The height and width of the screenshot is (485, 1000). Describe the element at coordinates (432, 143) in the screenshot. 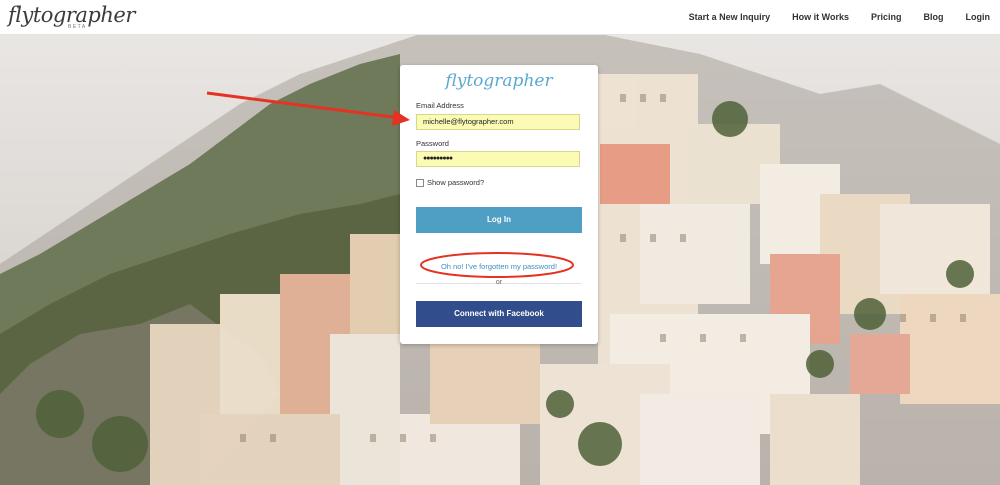

I see `password-label: Password` at that location.